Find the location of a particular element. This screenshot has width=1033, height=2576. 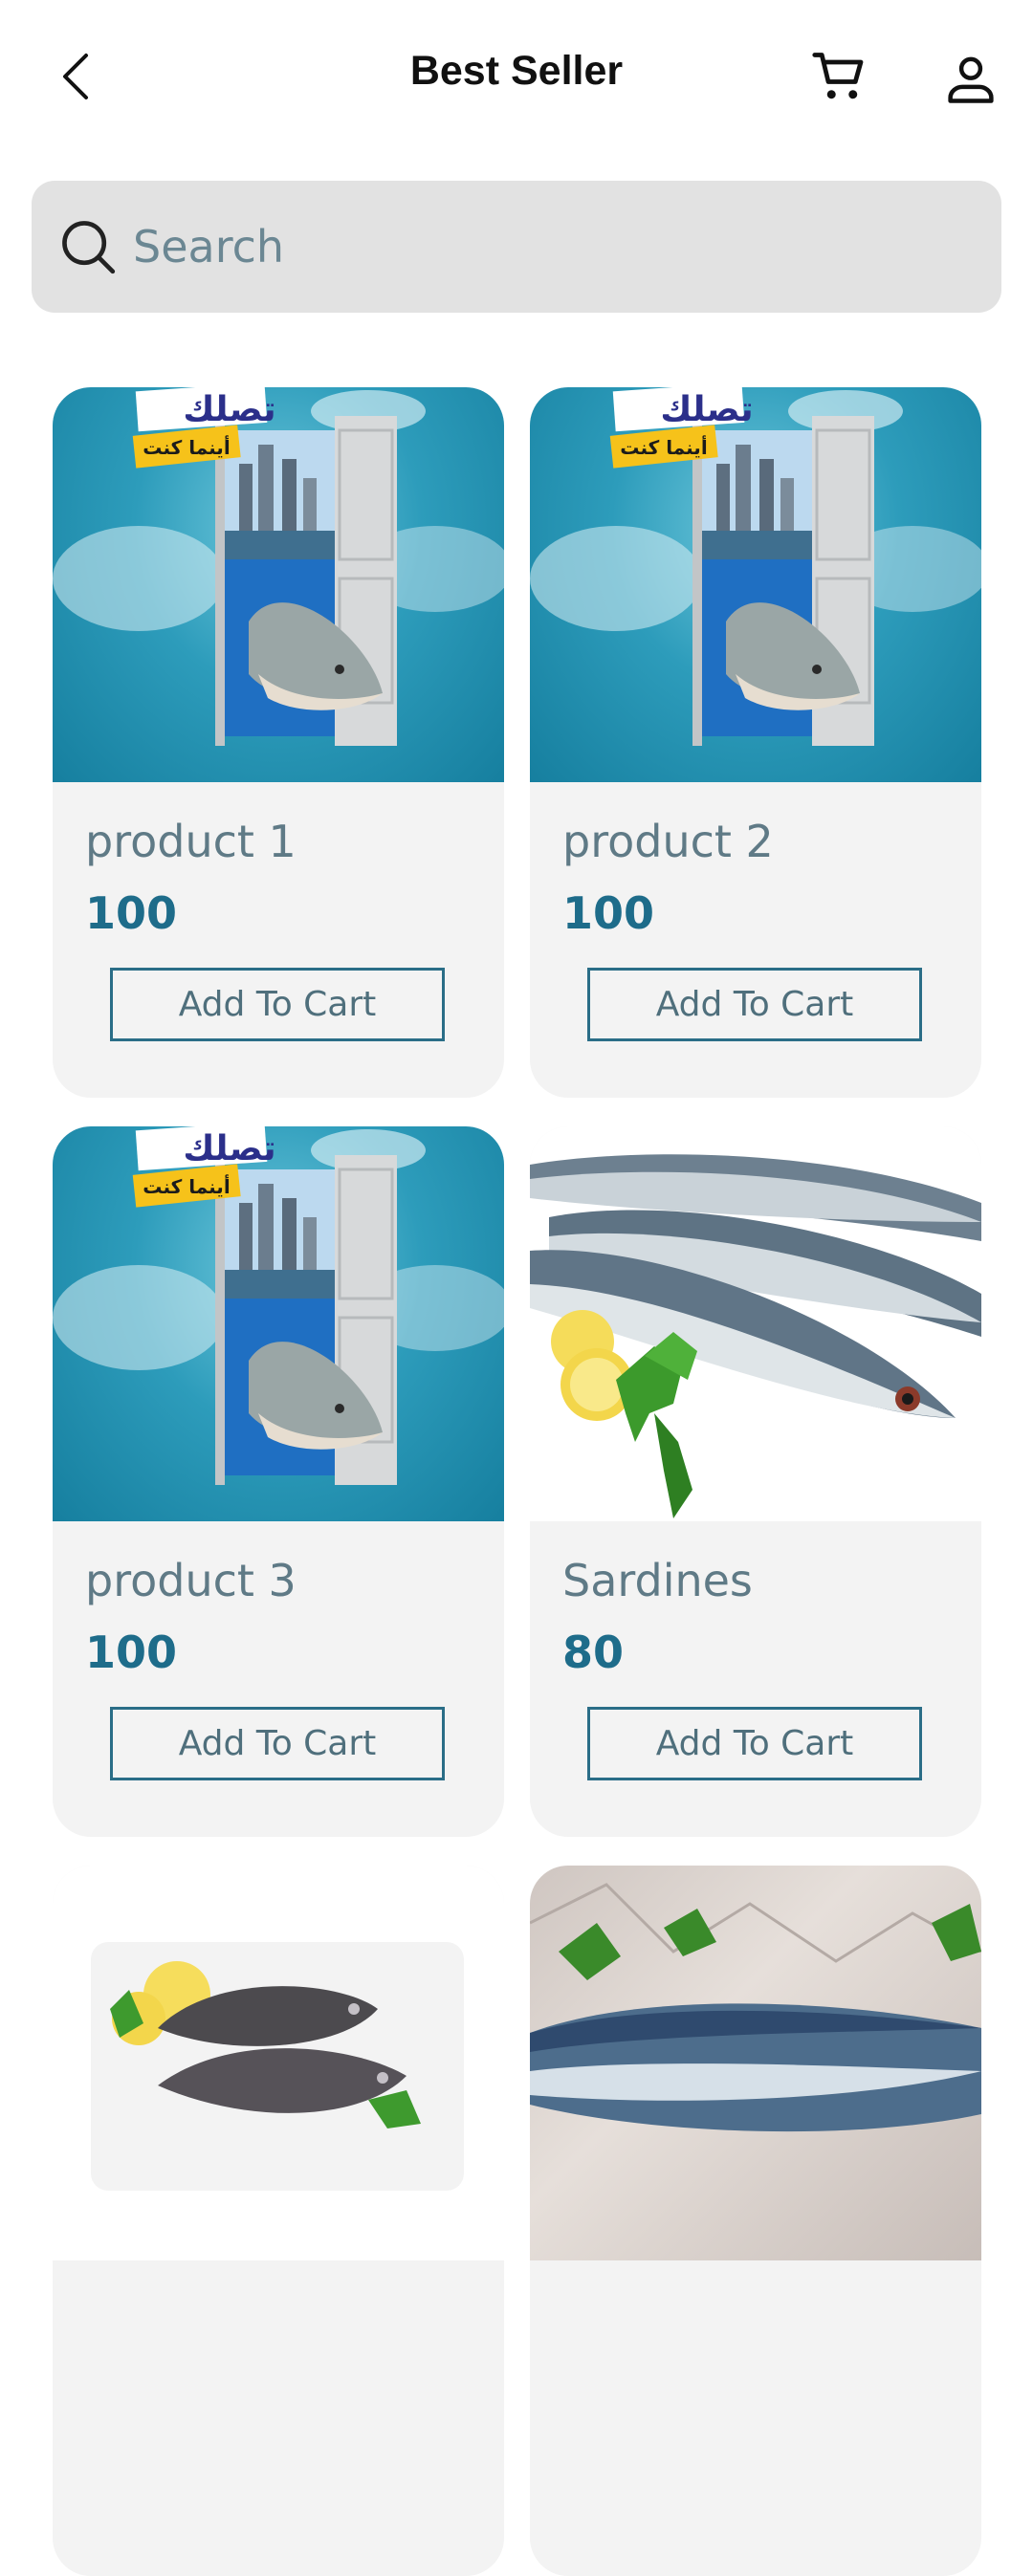

product-card: Sardines 80 Add To Cart is located at coordinates (755, 1481).